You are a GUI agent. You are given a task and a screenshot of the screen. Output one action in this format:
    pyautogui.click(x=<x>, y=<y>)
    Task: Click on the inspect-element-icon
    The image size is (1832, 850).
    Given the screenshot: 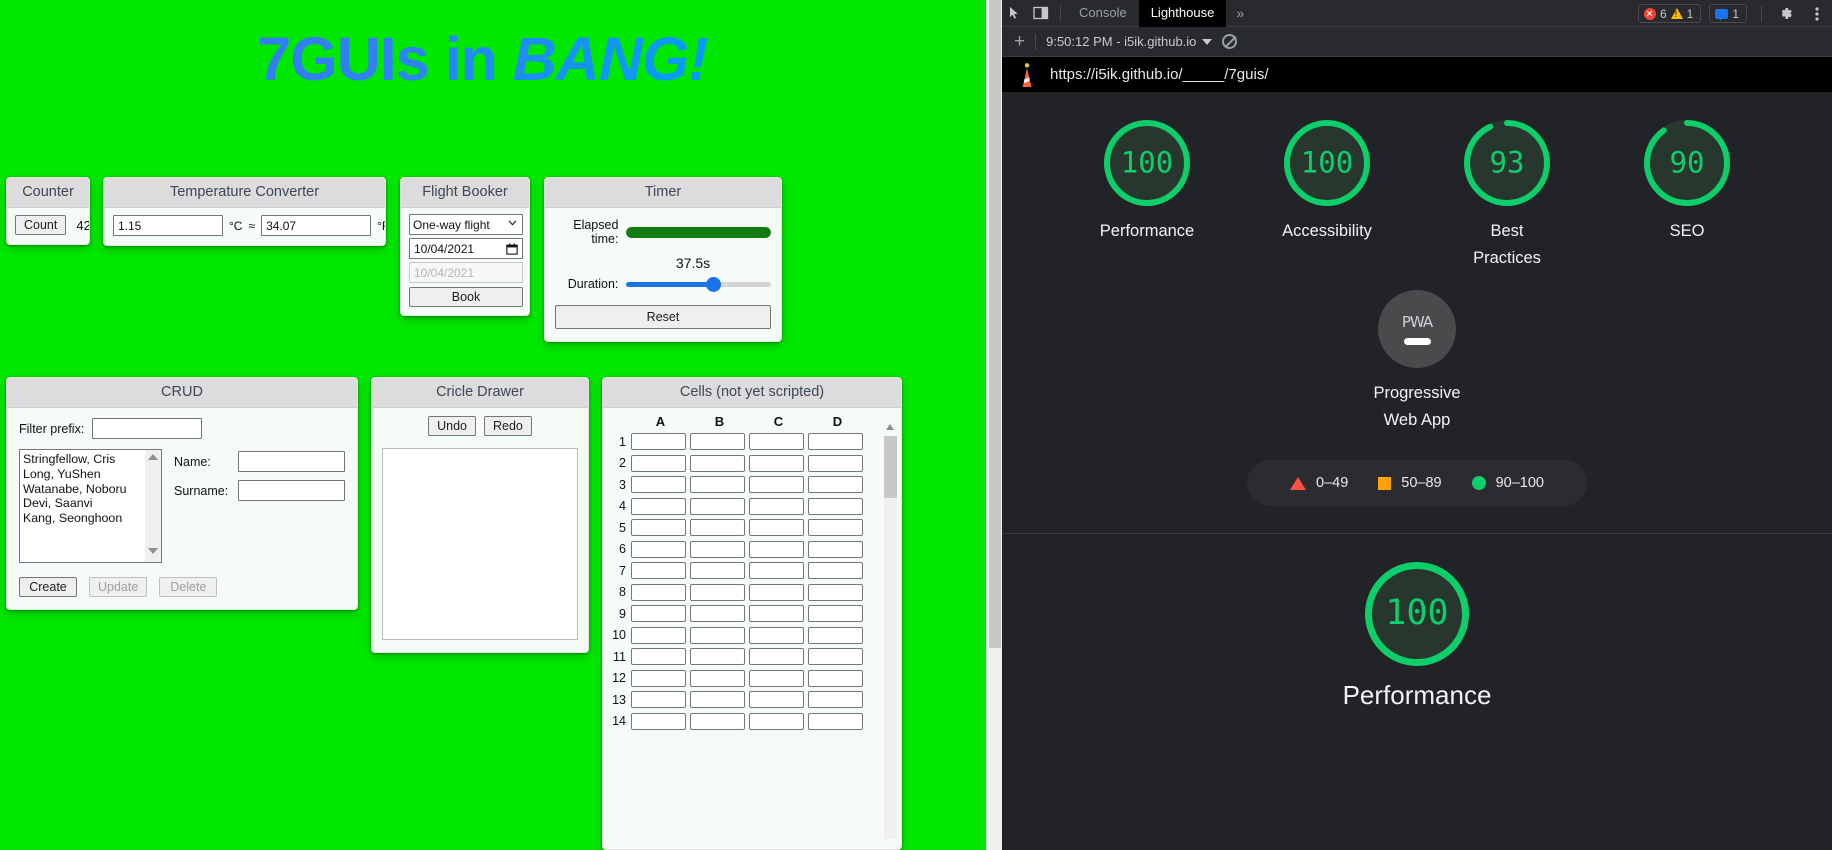 What is the action you would take?
    pyautogui.click(x=1015, y=13)
    